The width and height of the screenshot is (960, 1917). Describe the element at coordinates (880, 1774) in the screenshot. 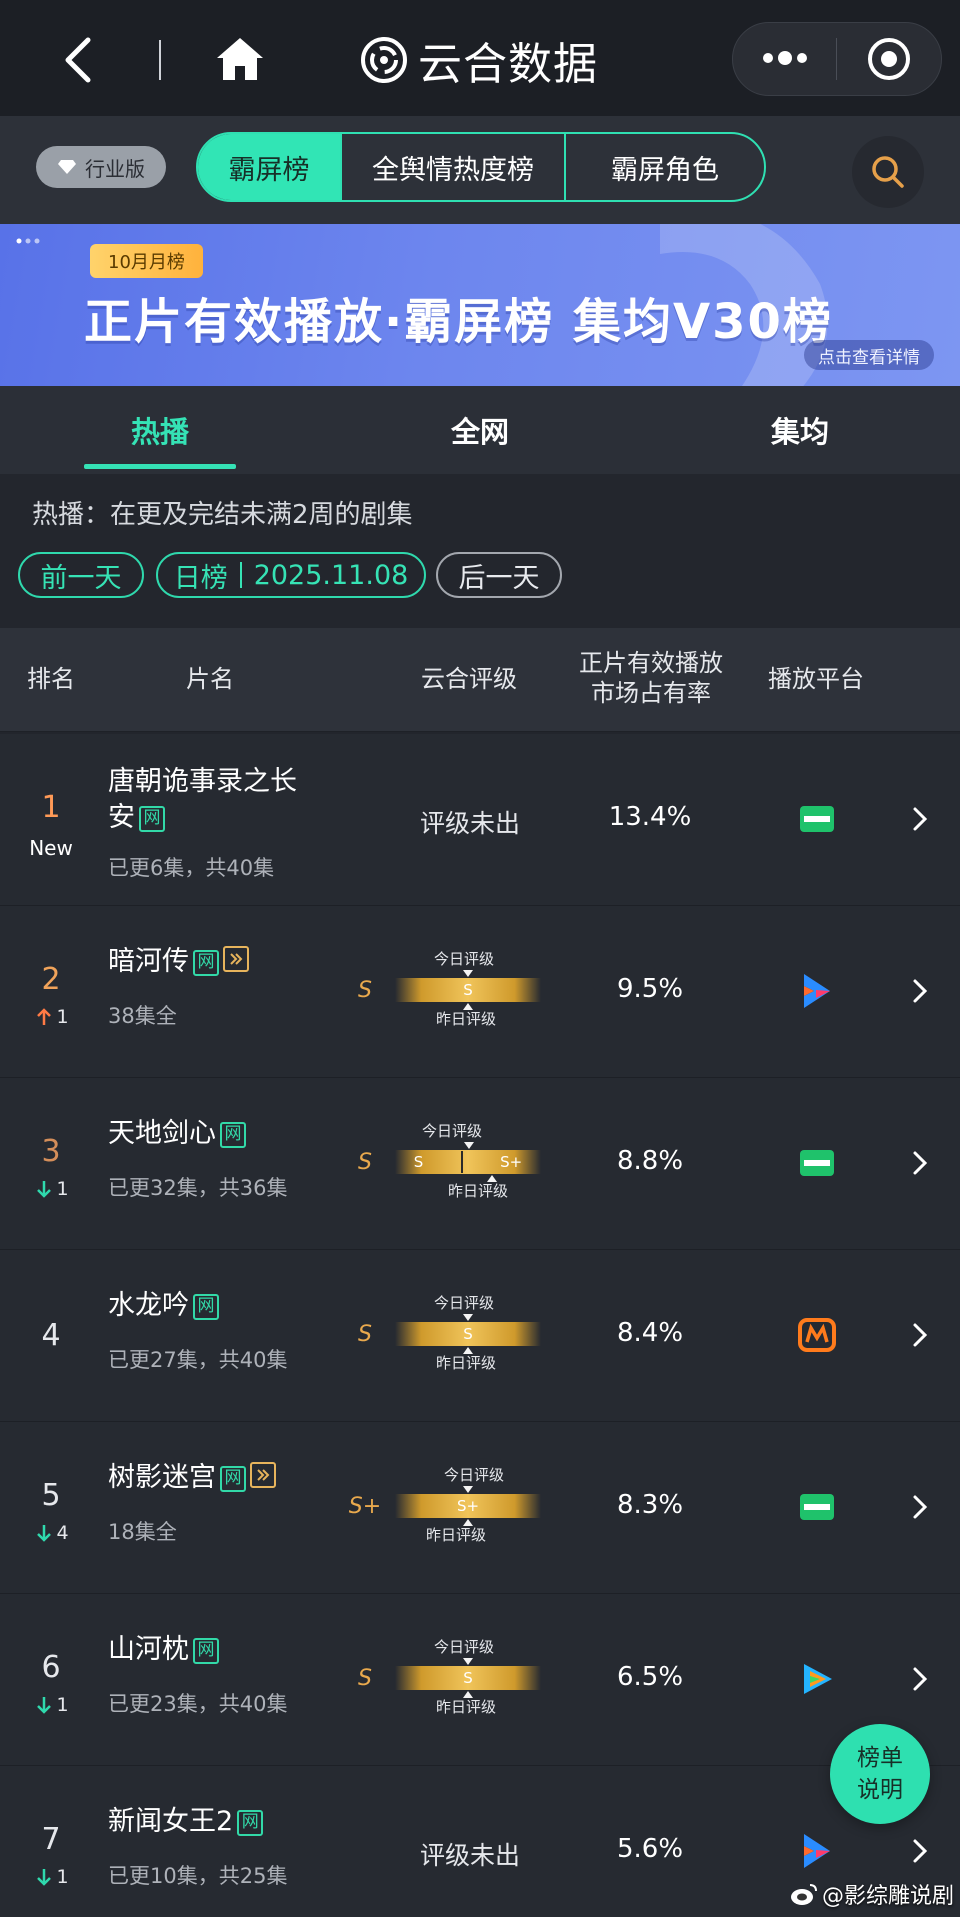

I see `list-explanation-button: 榜单 说明` at that location.